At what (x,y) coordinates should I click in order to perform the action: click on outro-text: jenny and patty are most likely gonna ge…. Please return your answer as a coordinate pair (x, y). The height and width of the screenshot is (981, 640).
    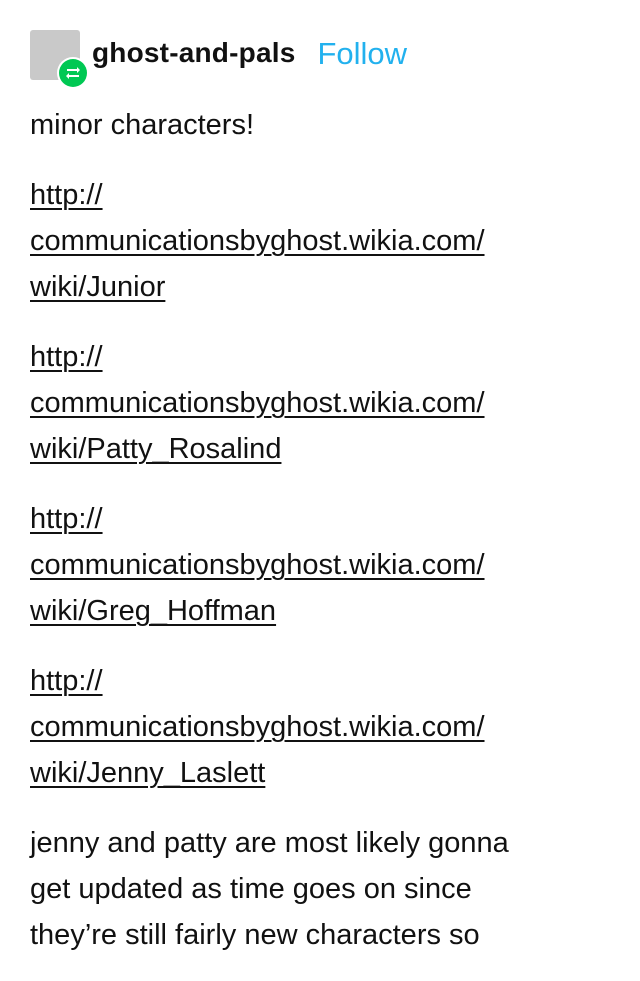
    Looking at the image, I should click on (320, 889).